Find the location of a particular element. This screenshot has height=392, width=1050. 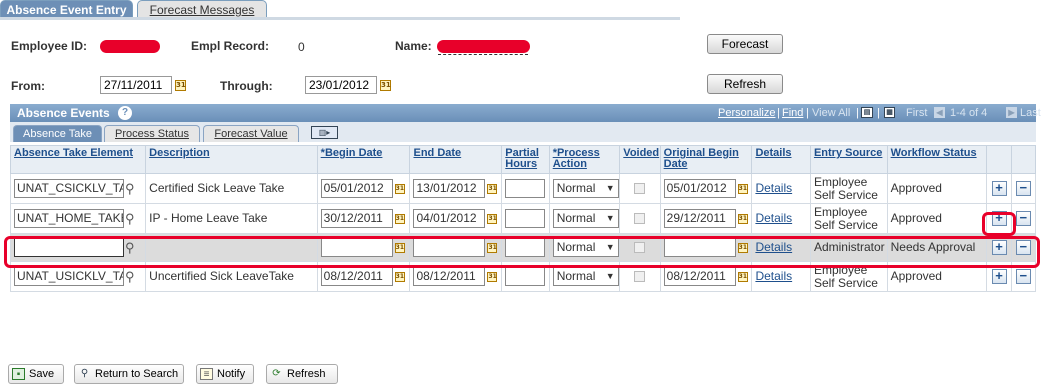

first-link: First is located at coordinates (916, 113).